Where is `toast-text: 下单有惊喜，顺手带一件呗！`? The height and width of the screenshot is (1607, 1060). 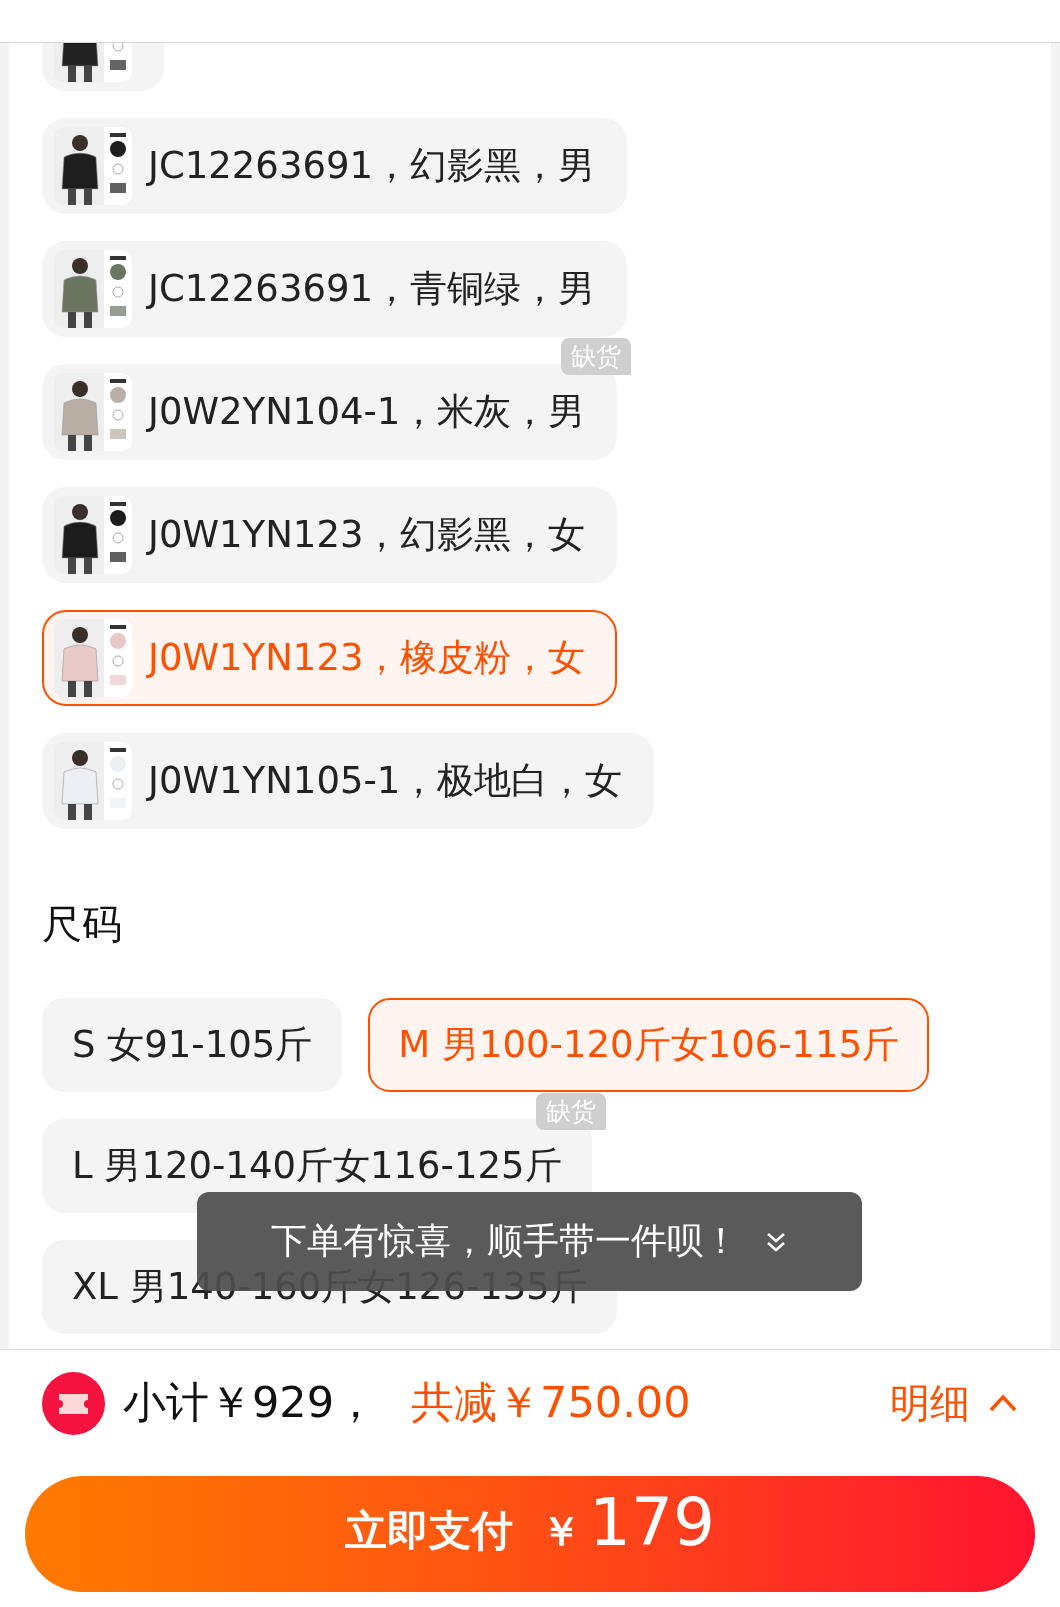 toast-text: 下单有惊喜，顺手带一件呗！ is located at coordinates (504, 1241).